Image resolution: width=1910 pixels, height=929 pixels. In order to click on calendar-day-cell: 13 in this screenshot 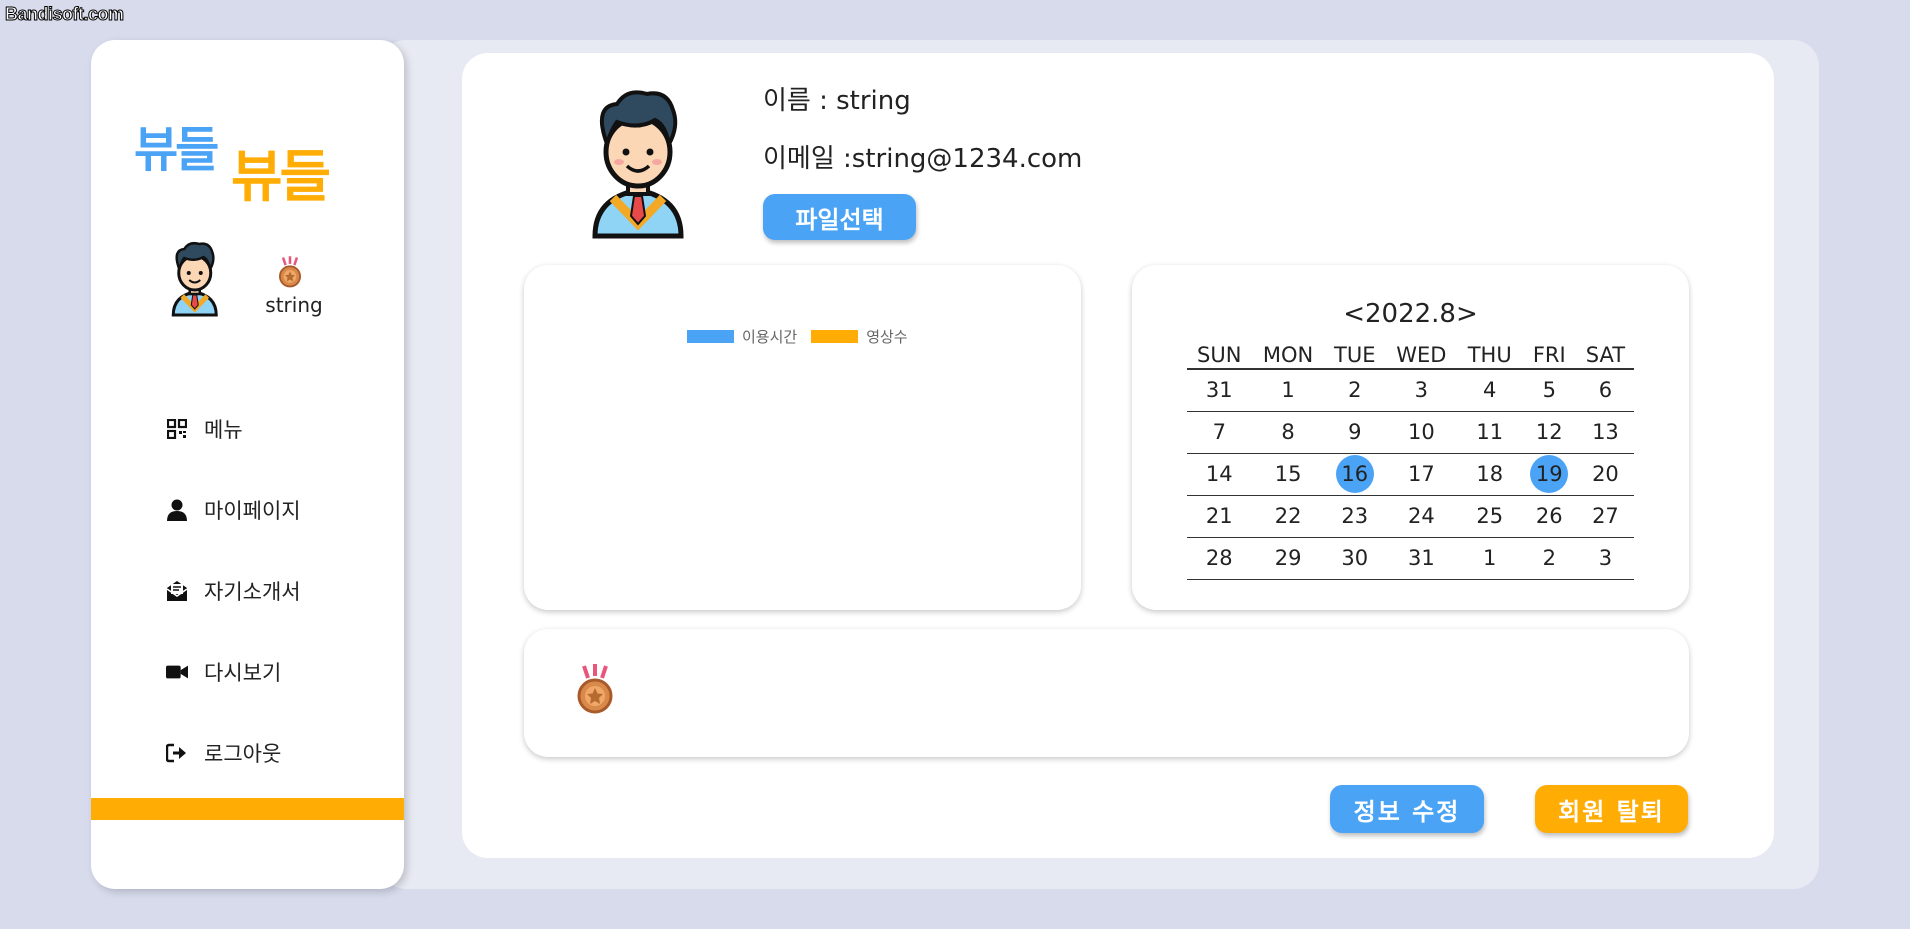, I will do `click(1605, 432)`.